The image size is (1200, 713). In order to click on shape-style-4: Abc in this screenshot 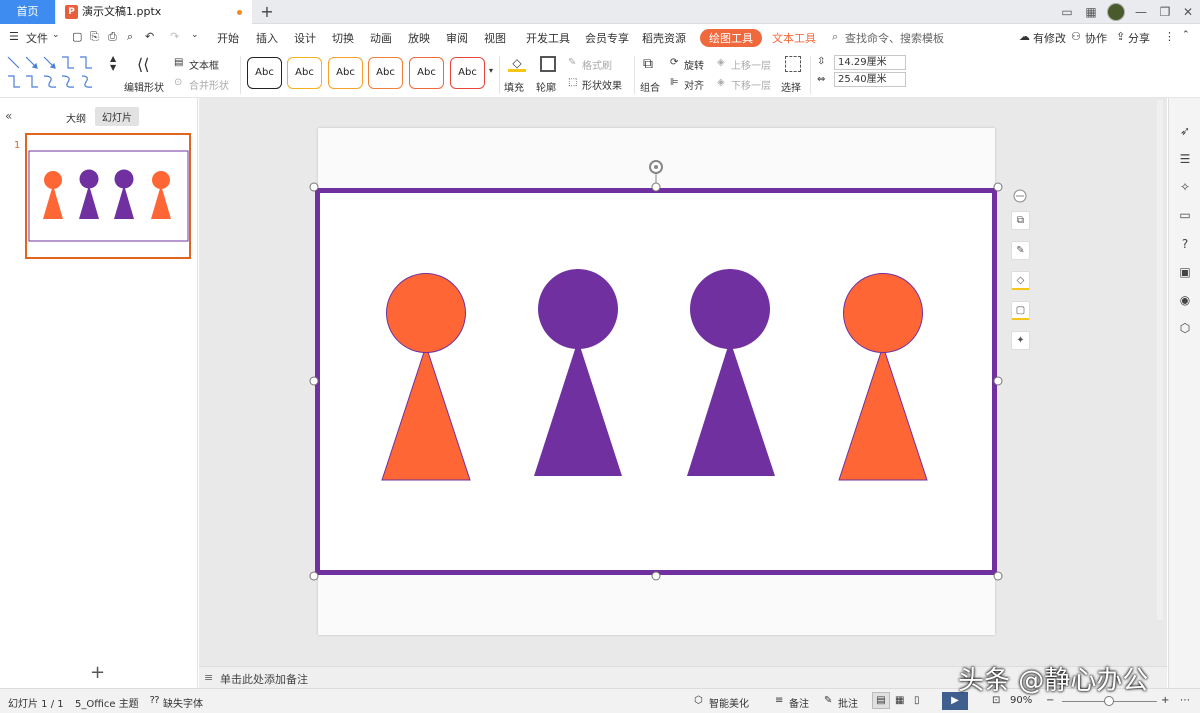, I will do `click(385, 73)`.